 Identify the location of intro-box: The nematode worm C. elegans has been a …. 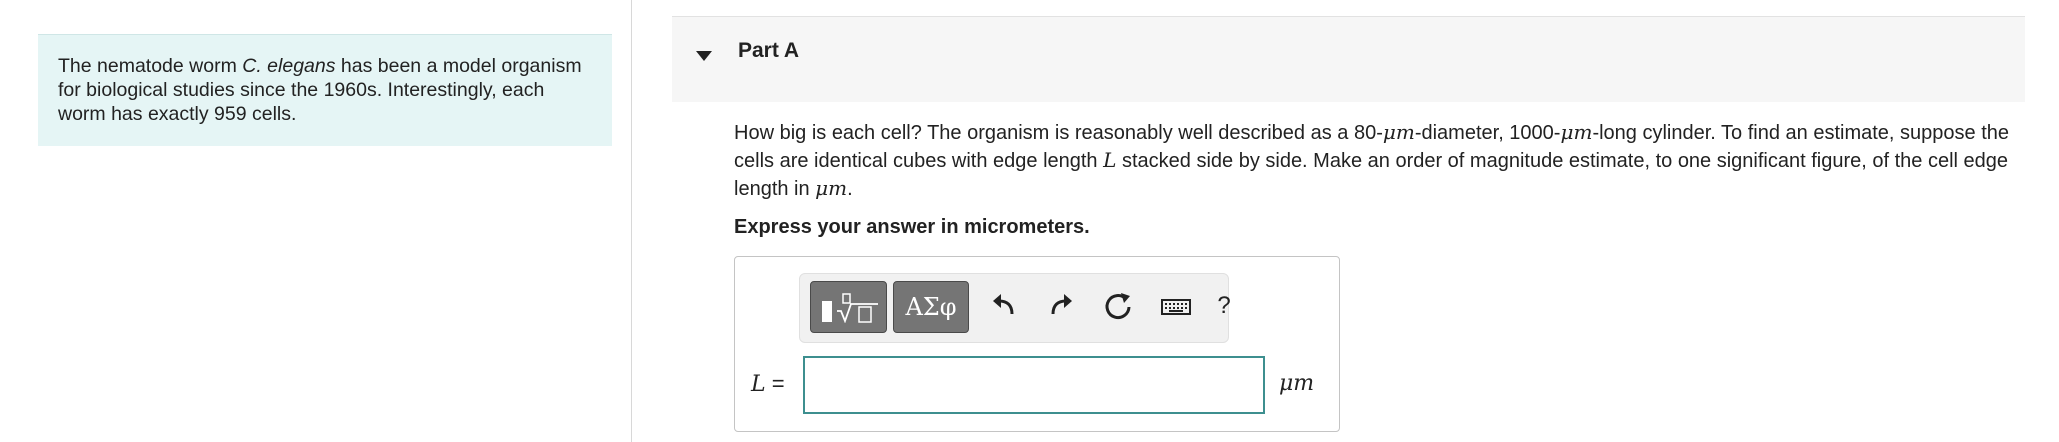
(325, 90).